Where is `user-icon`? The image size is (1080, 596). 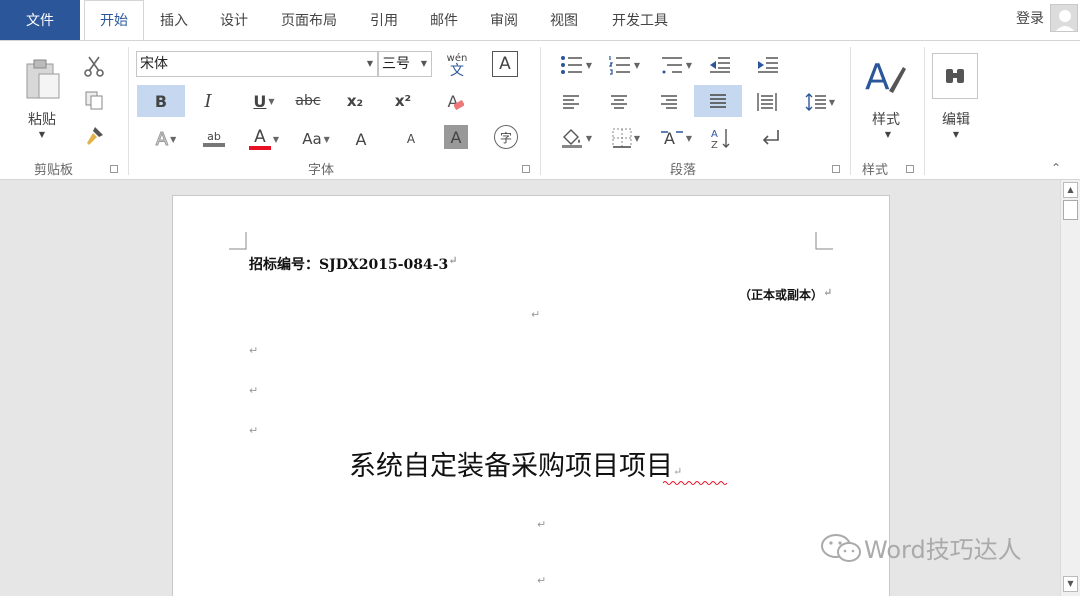 user-icon is located at coordinates (1065, 20).